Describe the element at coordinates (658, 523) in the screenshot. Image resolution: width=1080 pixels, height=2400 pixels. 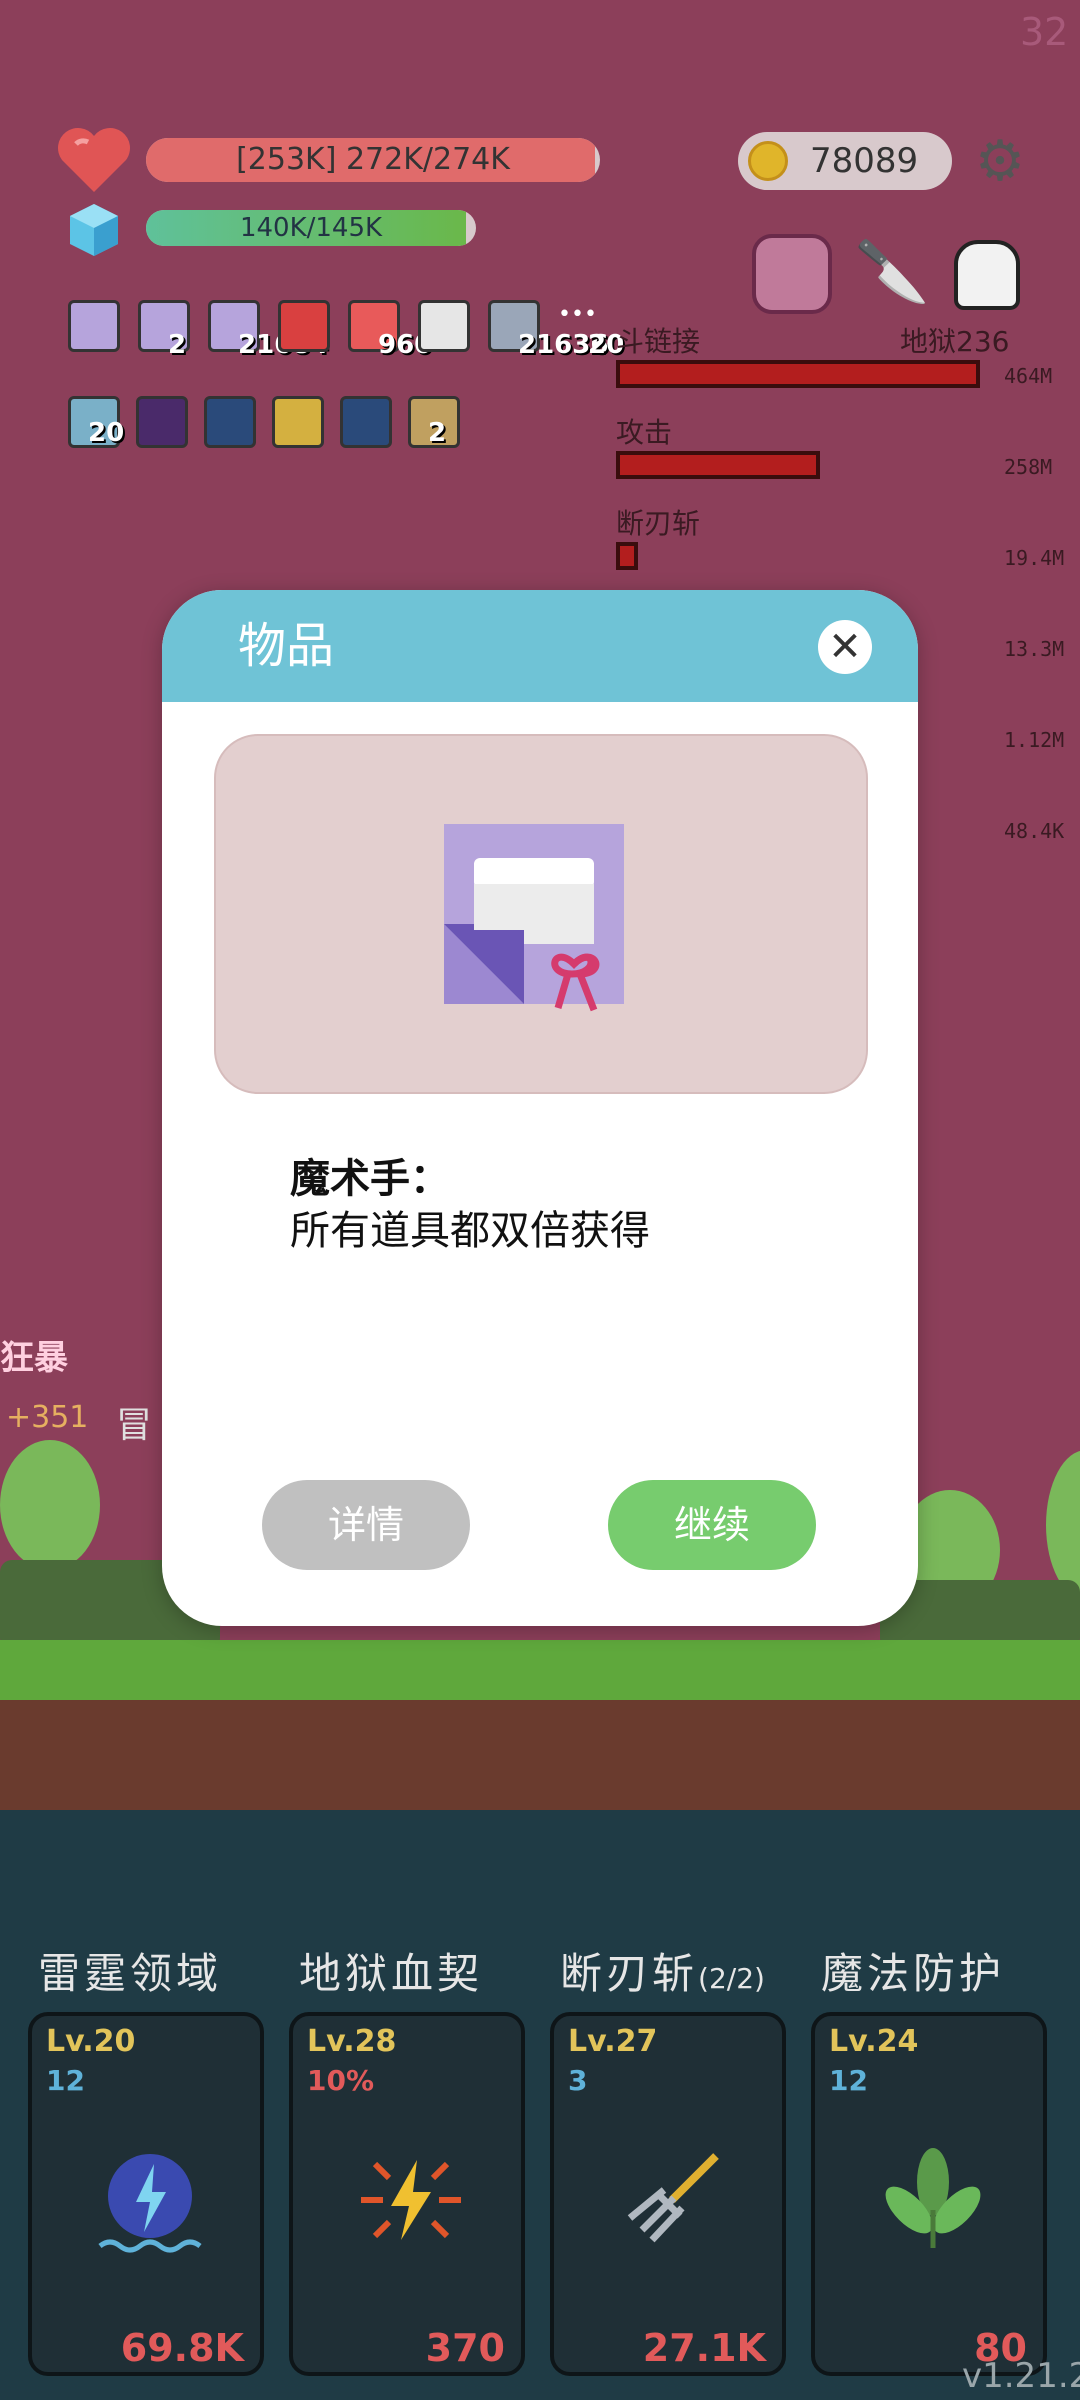
I see `damage-label: 断刃斩` at that location.